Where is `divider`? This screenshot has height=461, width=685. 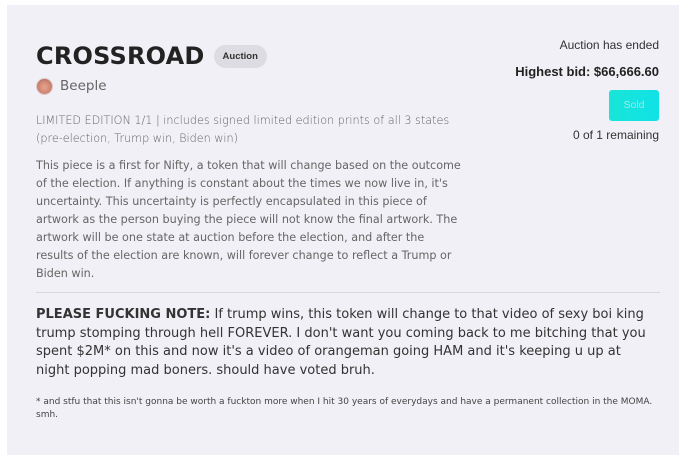 divider is located at coordinates (348, 292).